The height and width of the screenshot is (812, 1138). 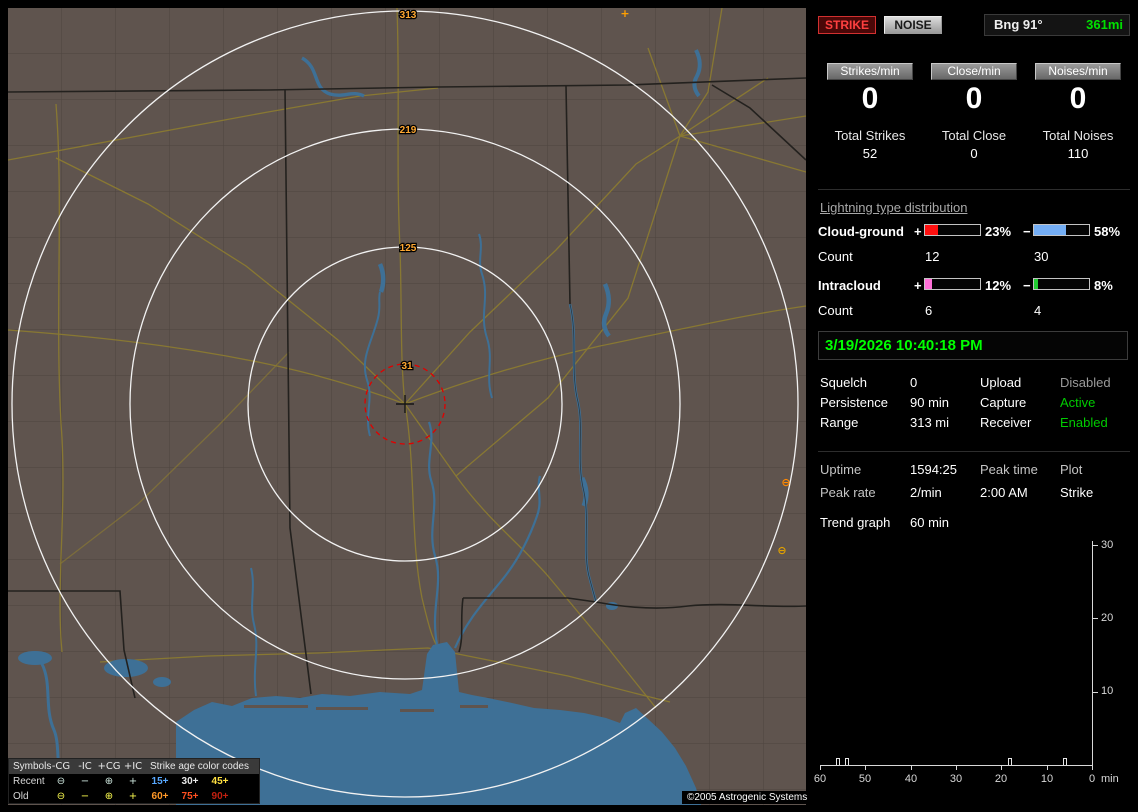 I want to click on age-45: 45+, so click(x=220, y=781).